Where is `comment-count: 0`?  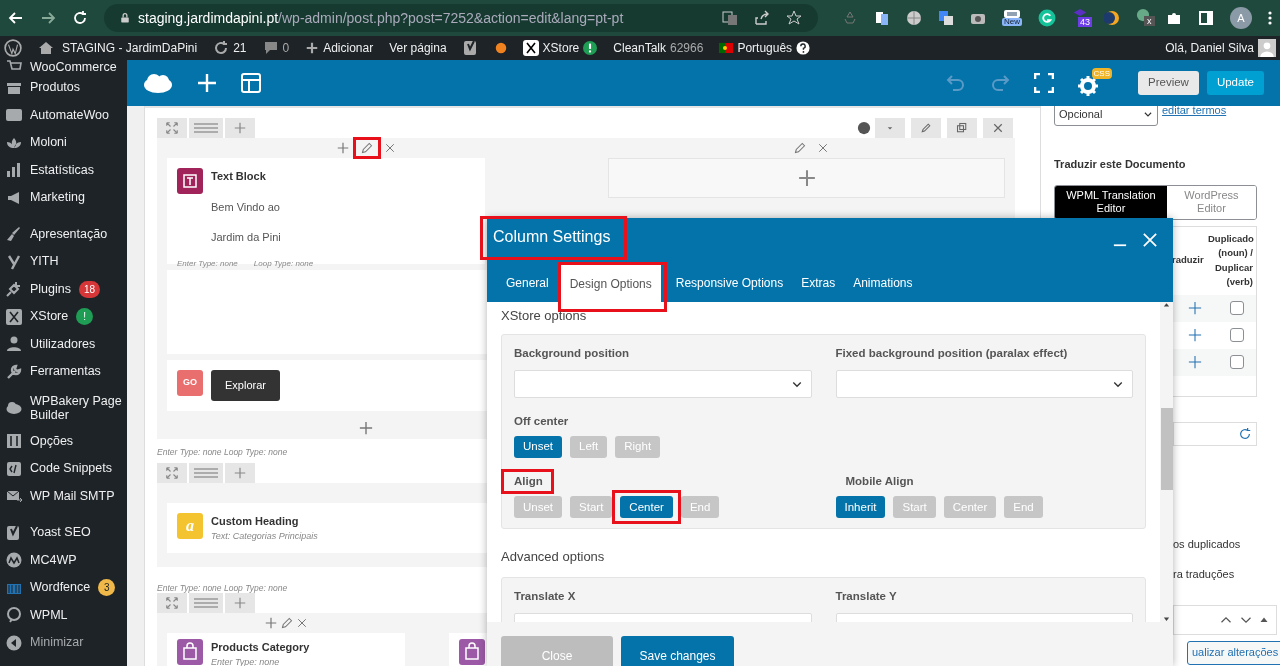
comment-count: 0 is located at coordinates (286, 48).